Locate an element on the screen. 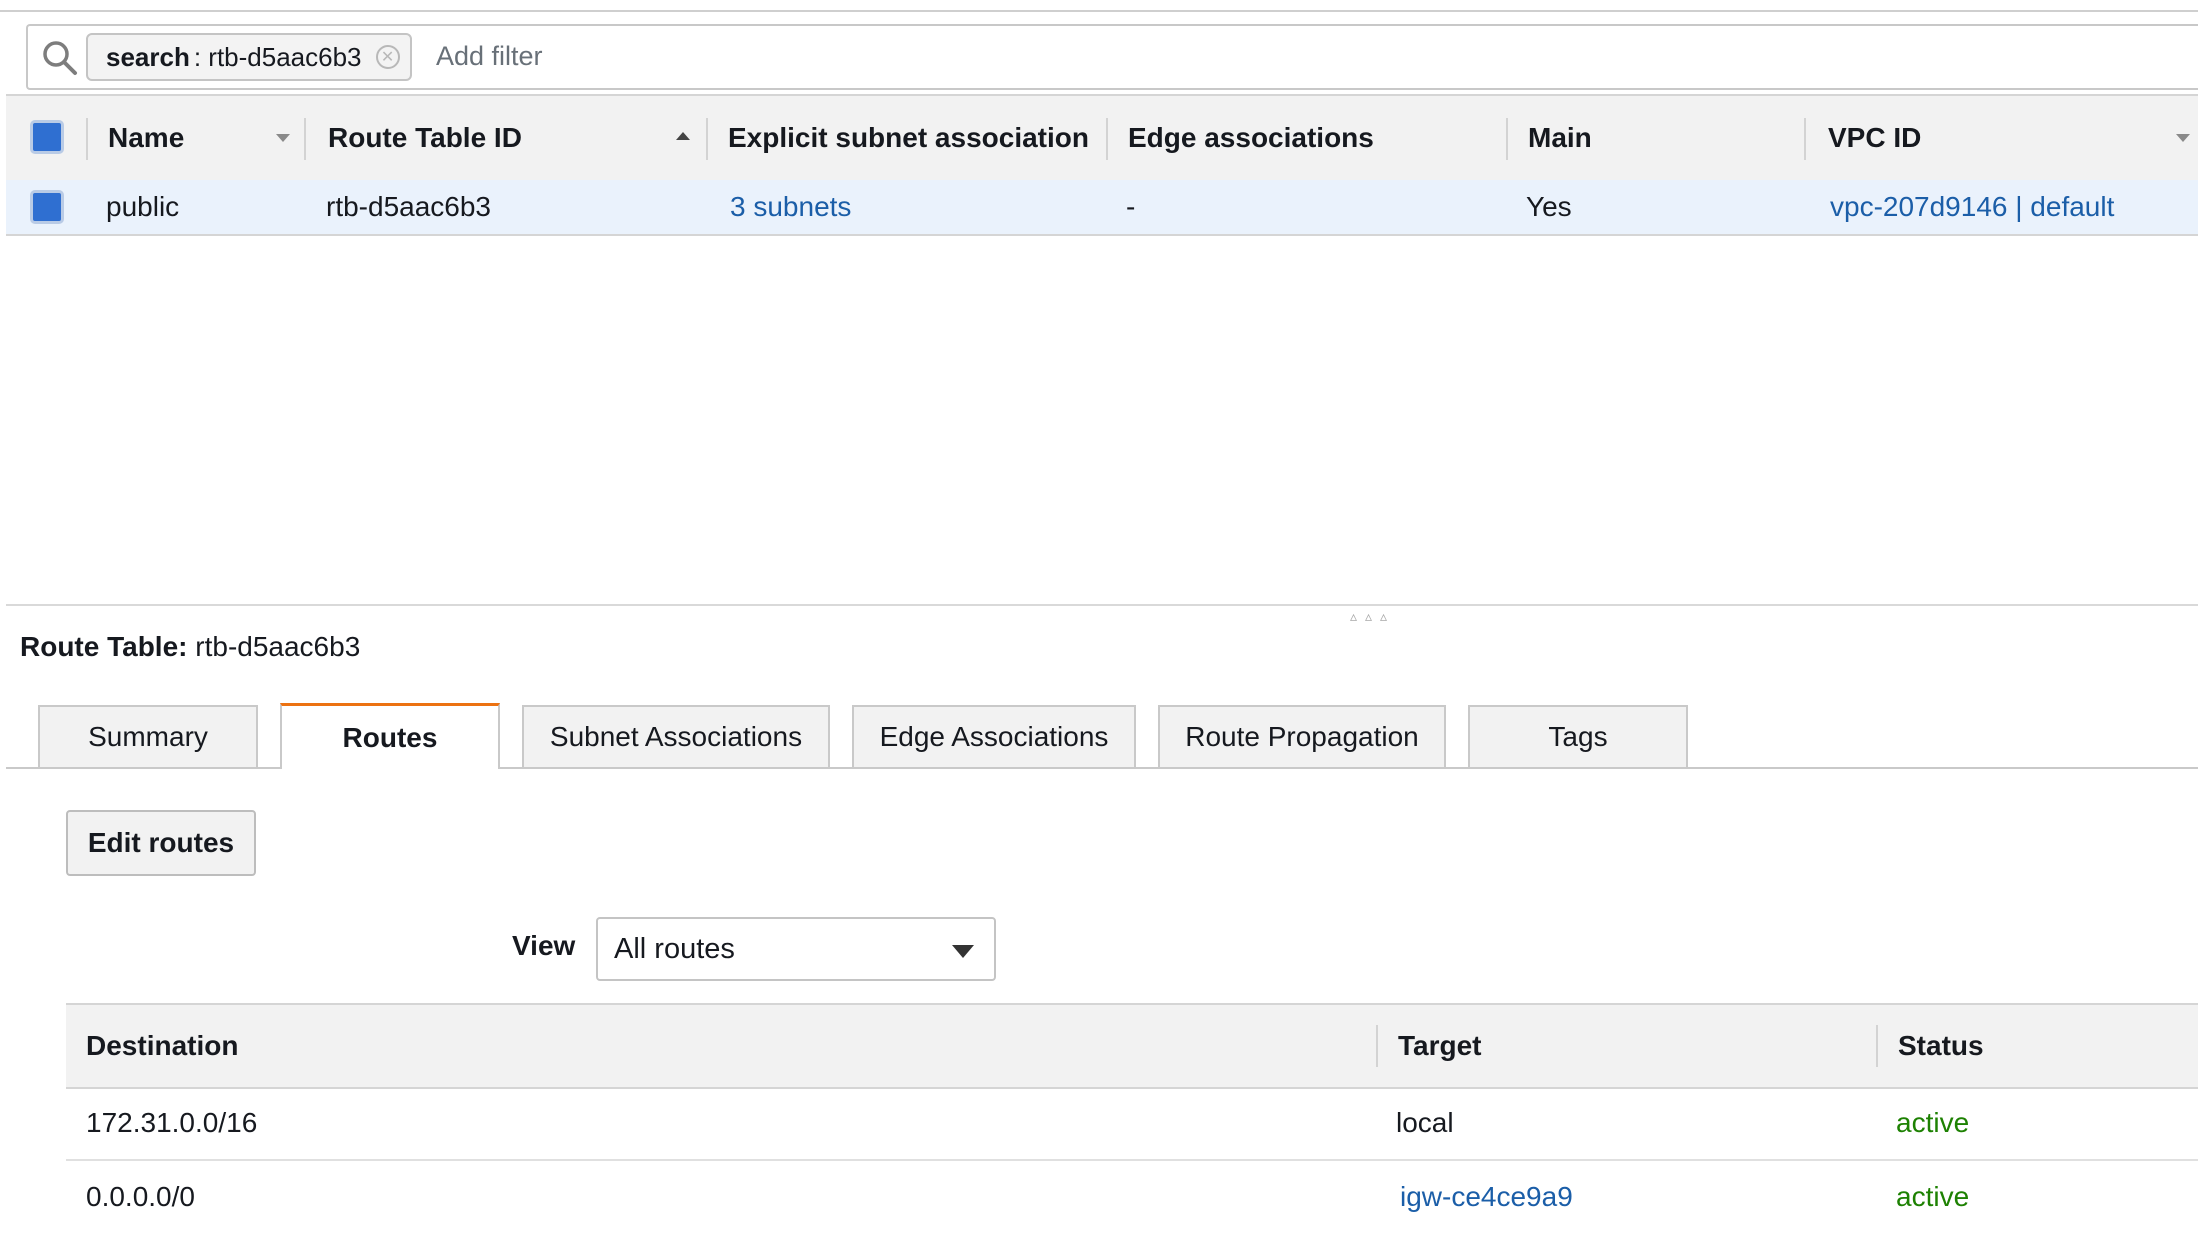 This screenshot has width=2198, height=1254. filter-token: search : rtb-d5aac6b3 ✕ is located at coordinates (249, 57).